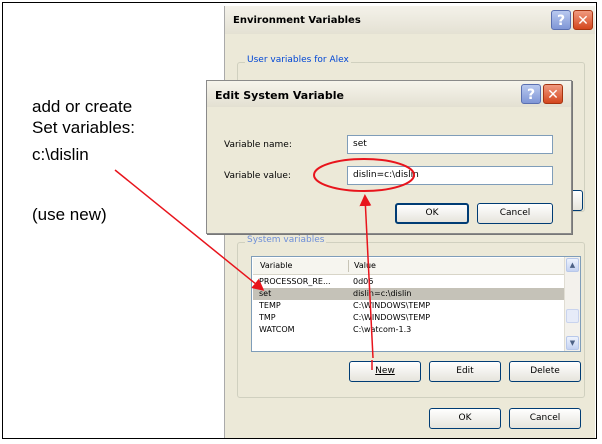 The height and width of the screenshot is (444, 602). I want to click on arrow-to-value-field, so click(366, 276).